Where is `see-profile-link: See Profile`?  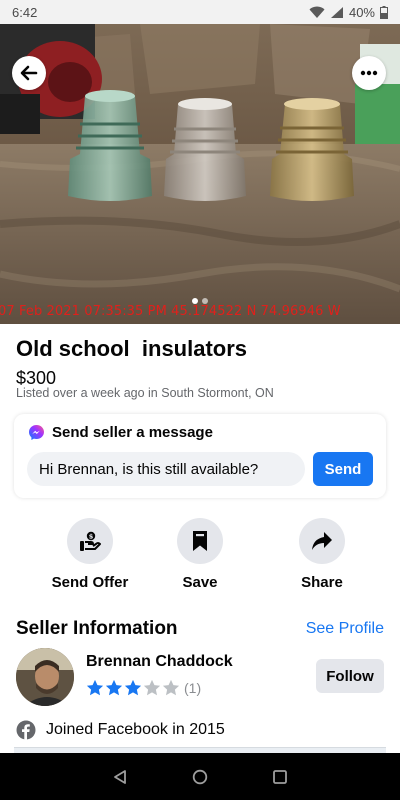 see-profile-link: See Profile is located at coordinates (345, 629).